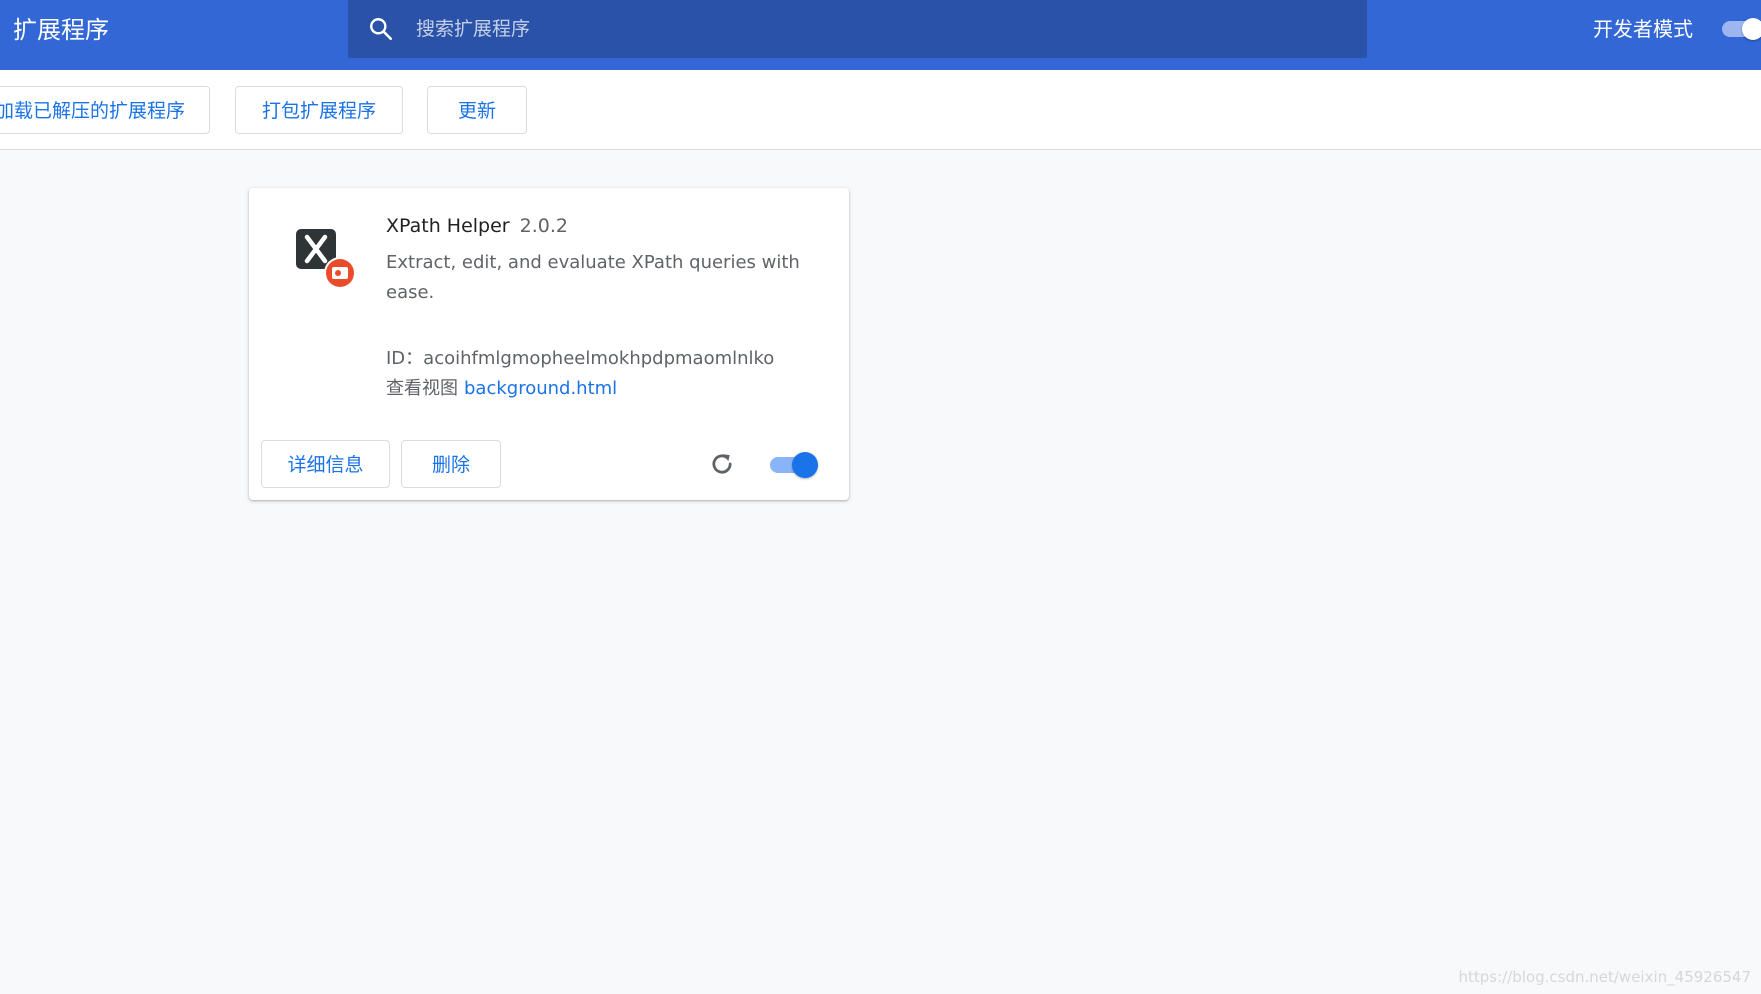 The width and height of the screenshot is (1761, 994). What do you see at coordinates (543, 226) in the screenshot?
I see `extension-version: 2.0.2` at bounding box center [543, 226].